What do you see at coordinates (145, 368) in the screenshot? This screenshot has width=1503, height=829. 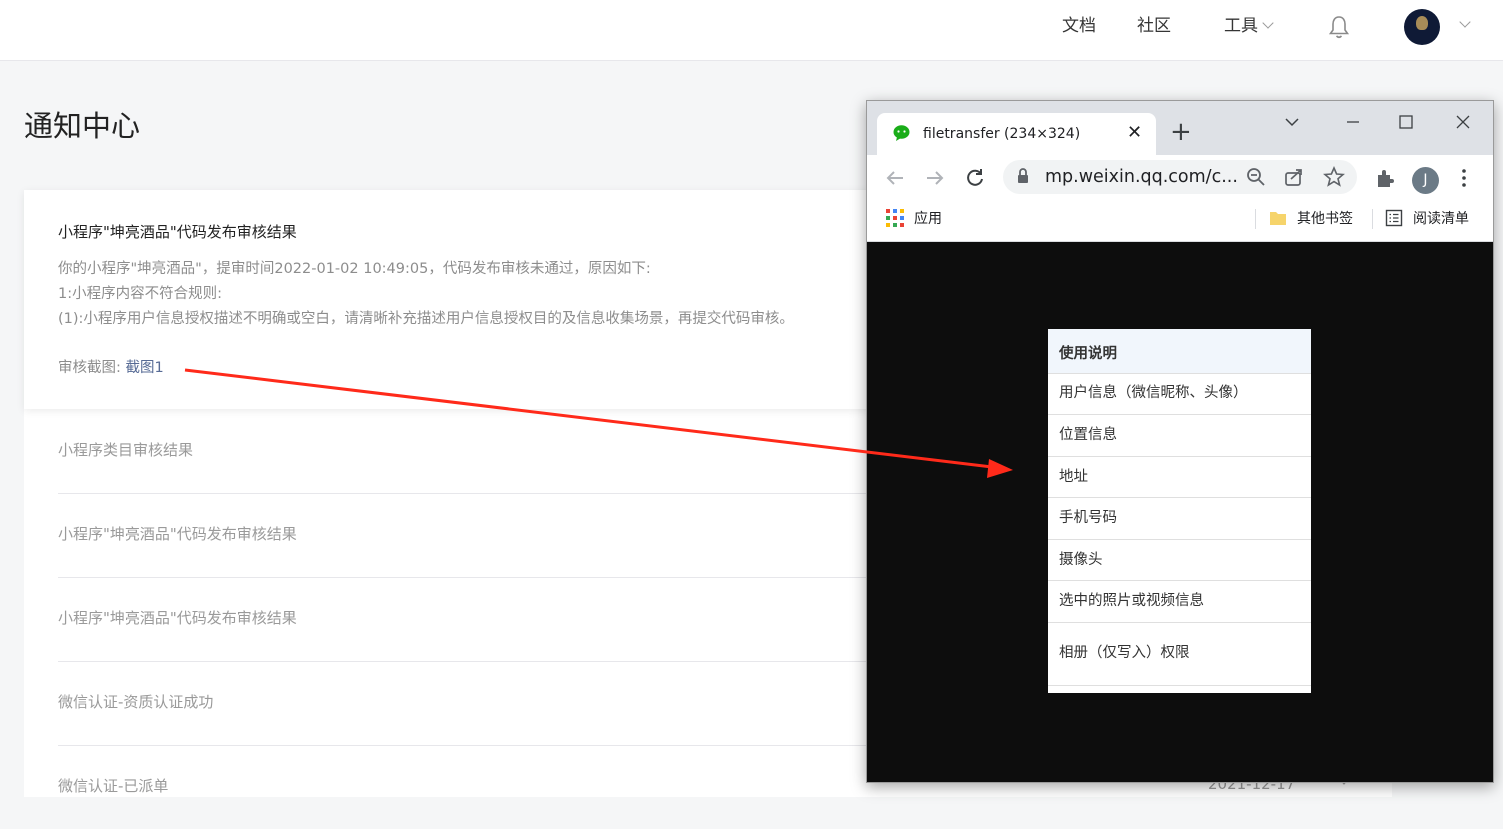 I see `screenshot-link: 截图1` at bounding box center [145, 368].